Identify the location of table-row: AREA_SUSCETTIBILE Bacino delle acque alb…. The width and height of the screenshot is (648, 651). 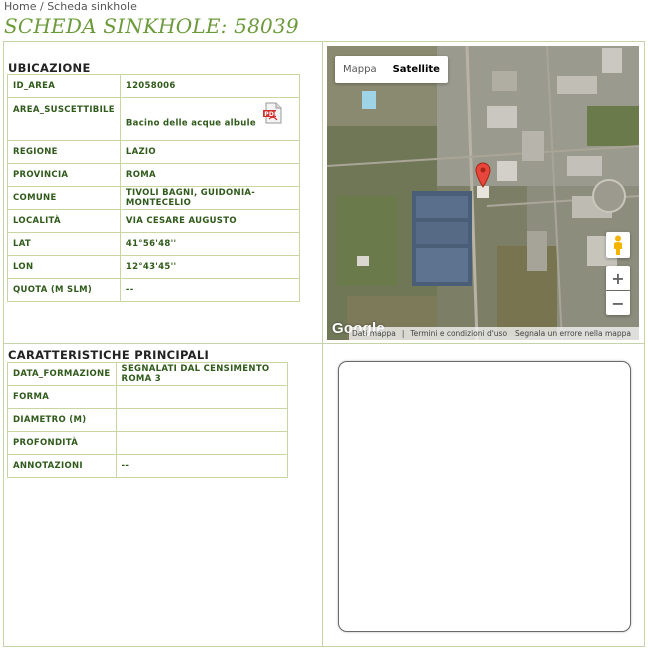
(154, 119).